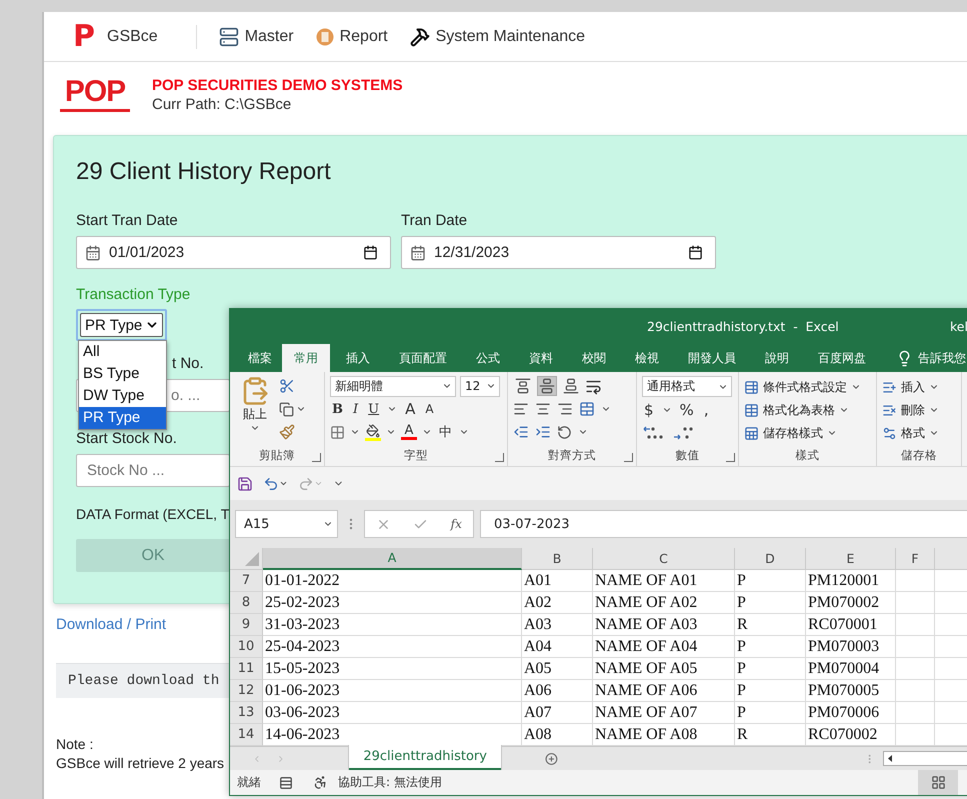 Image resolution: width=967 pixels, height=799 pixels. Describe the element at coordinates (286, 409) in the screenshot. I see `copy-icon` at that location.